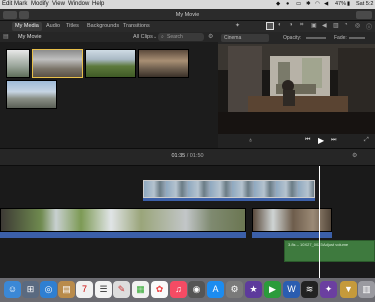 This screenshot has height=302, width=375. I want to click on launchpad-icon: ⊞, so click(30, 289).